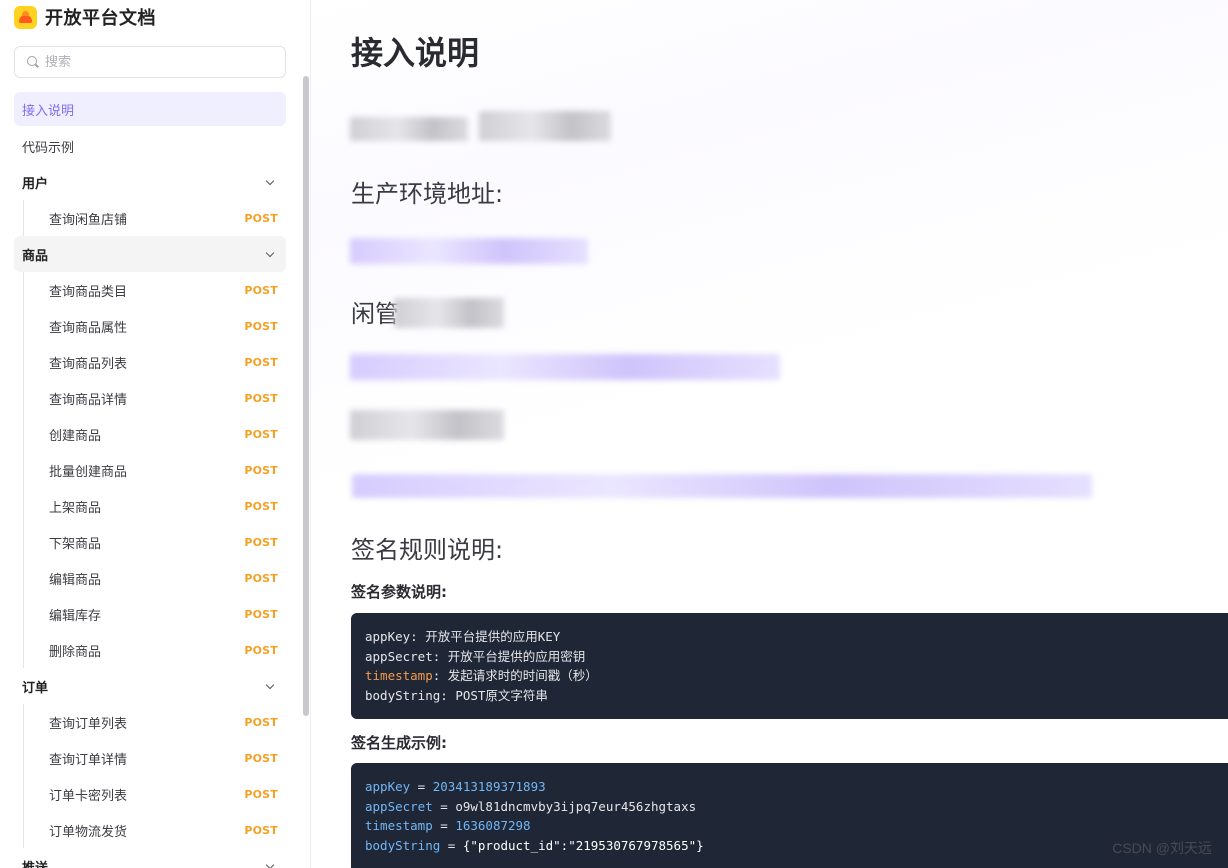  I want to click on sidebar-item: 查询订单详情 POST, so click(154, 758).